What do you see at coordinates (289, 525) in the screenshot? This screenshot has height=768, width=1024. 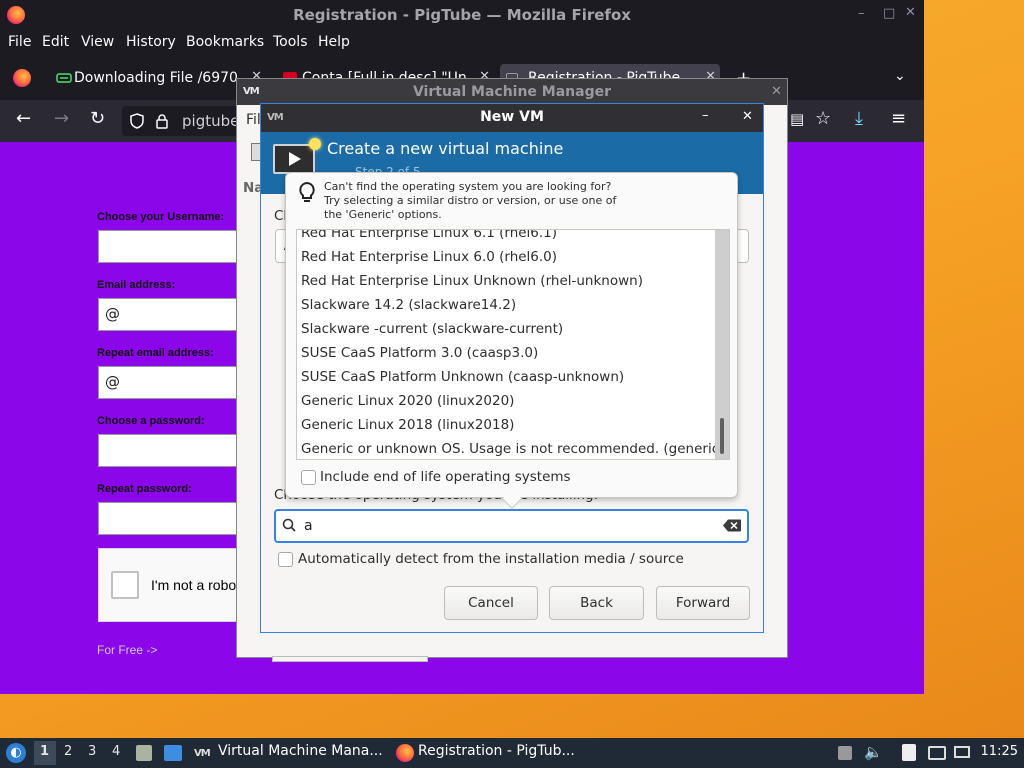 I see `search-icon` at bounding box center [289, 525].